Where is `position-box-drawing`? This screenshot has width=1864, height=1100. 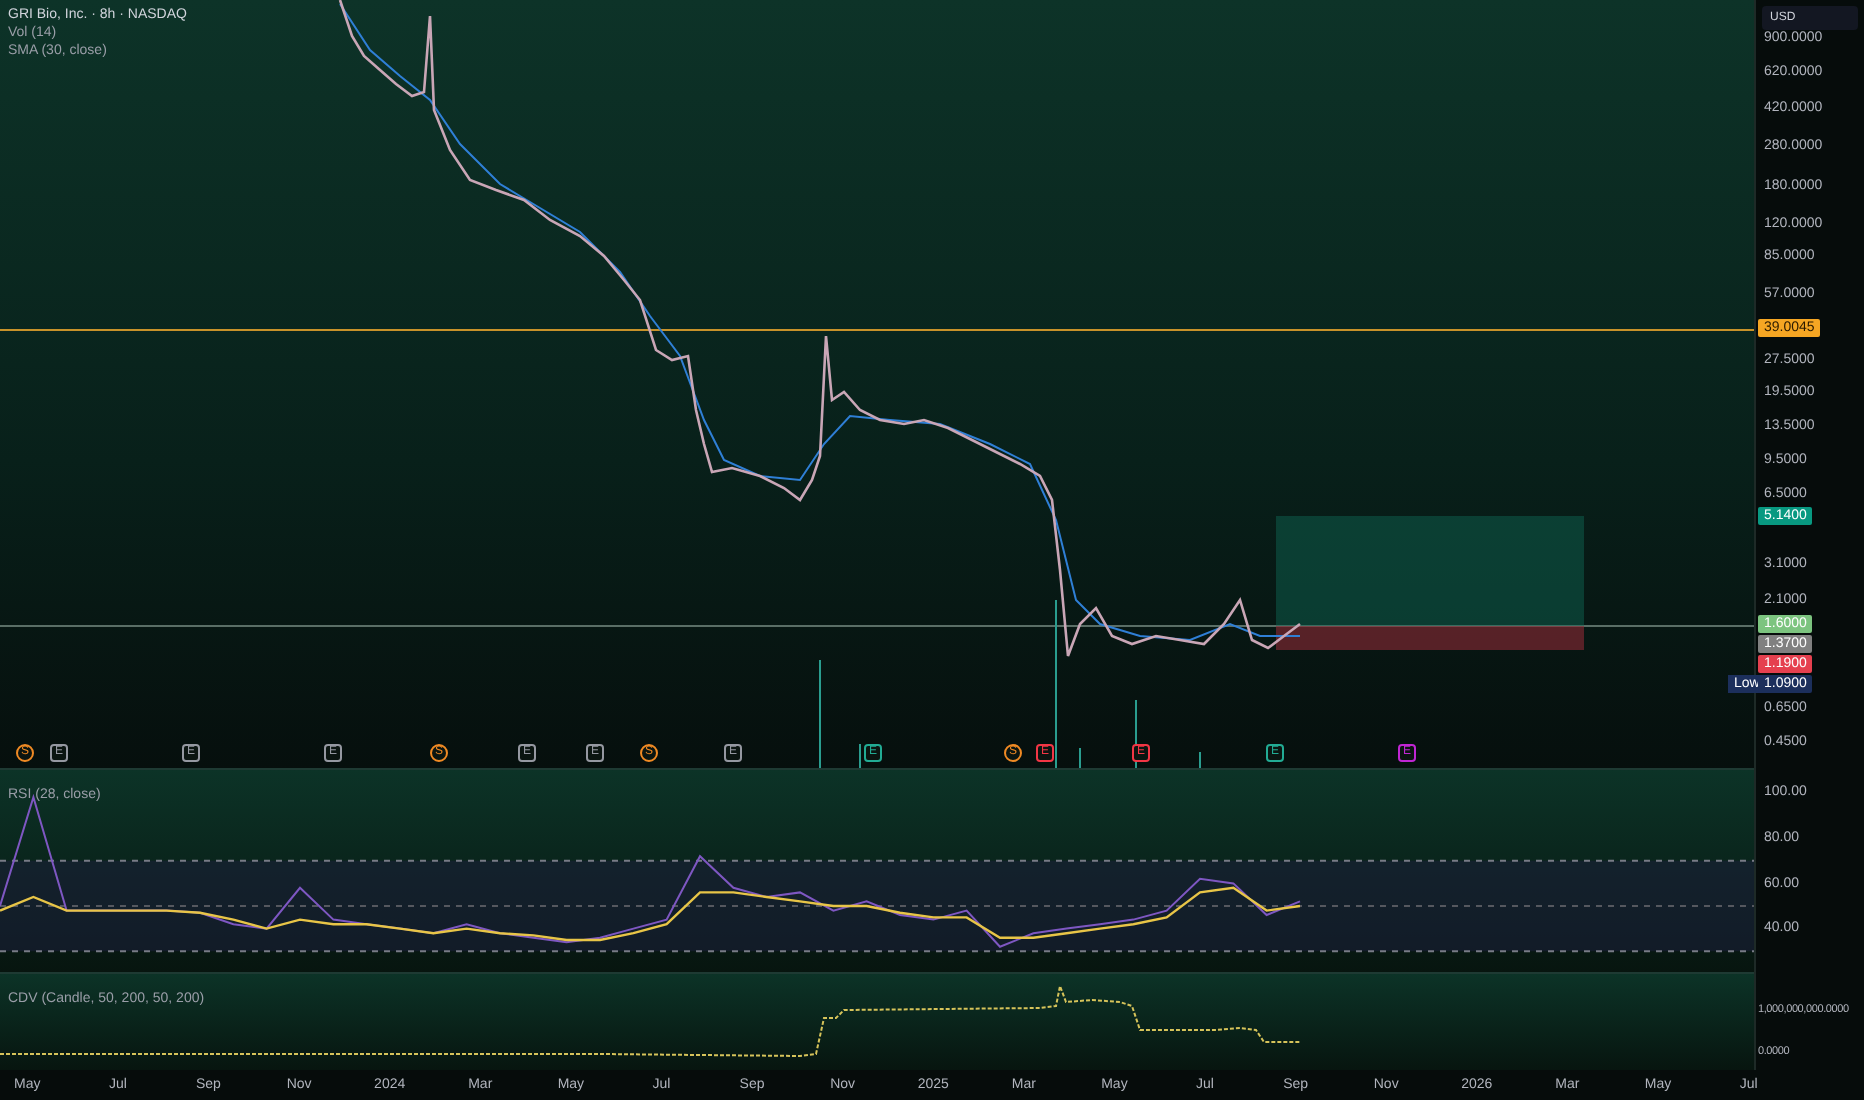 position-box-drawing is located at coordinates (1430, 583).